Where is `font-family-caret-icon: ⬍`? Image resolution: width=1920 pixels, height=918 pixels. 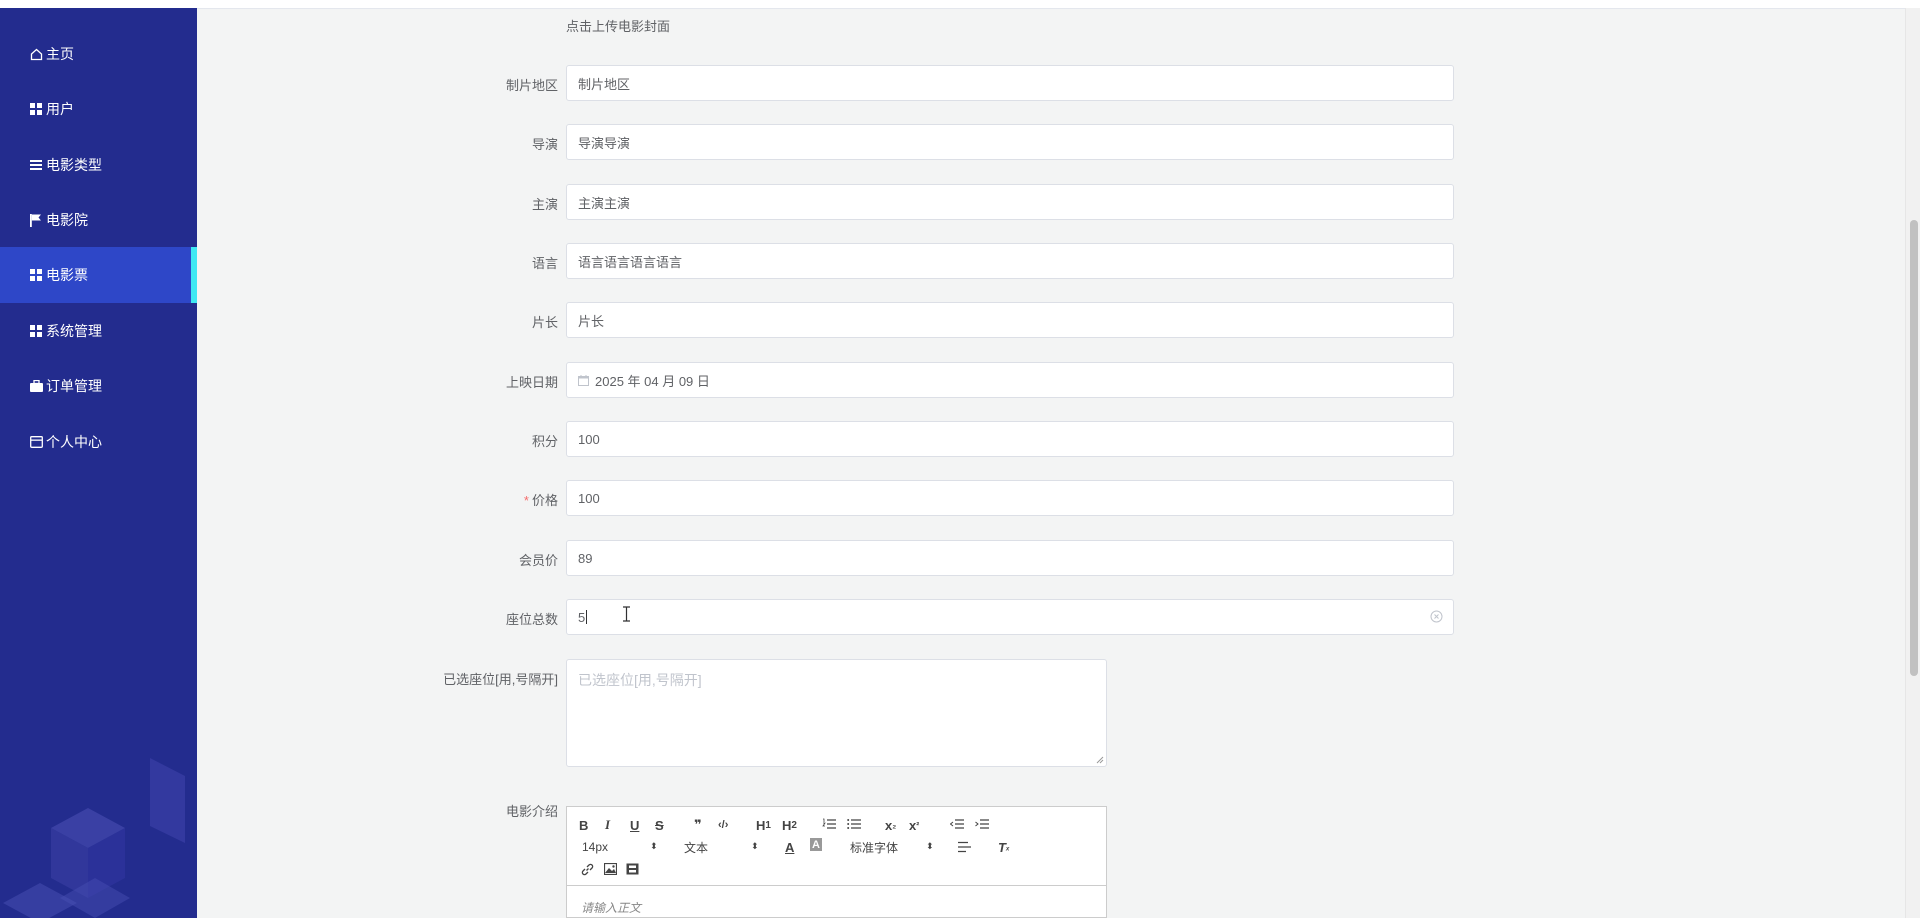
font-family-caret-icon: ⬍ is located at coordinates (930, 846).